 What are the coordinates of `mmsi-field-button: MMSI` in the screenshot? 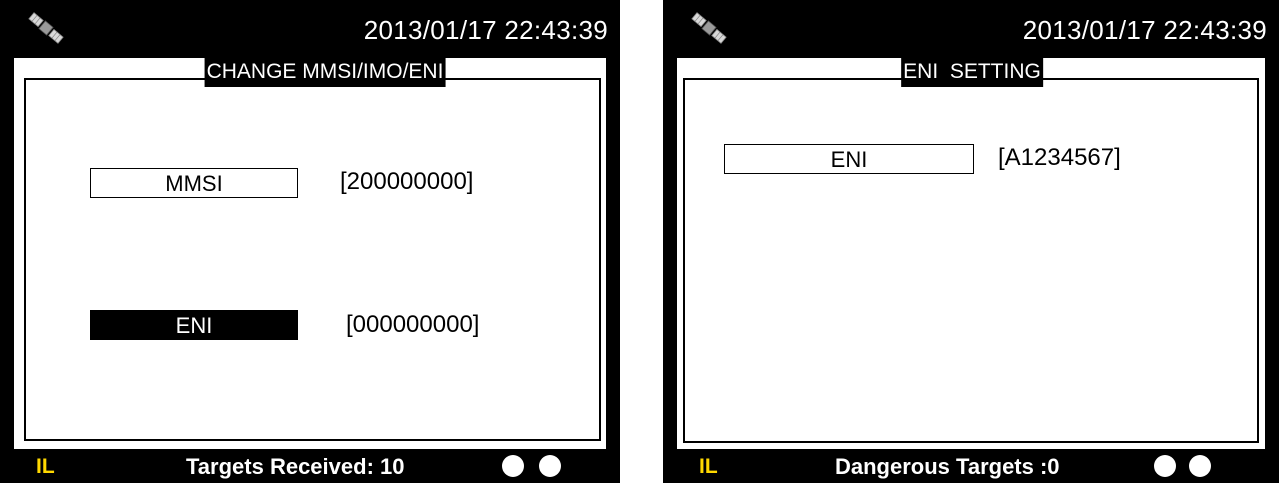 It's located at (194, 183).